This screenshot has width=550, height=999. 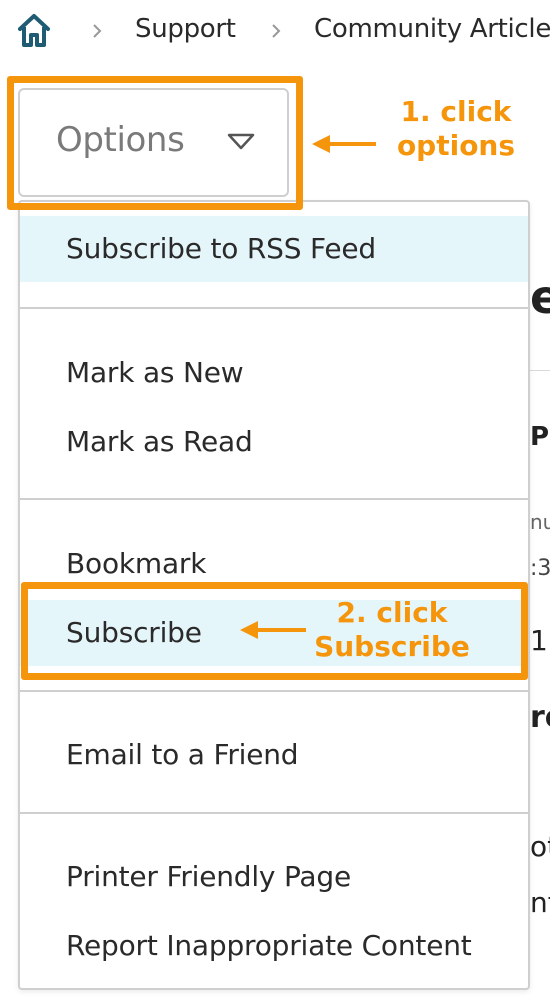 I want to click on menu-item-printer-friendly: Printer Friendly Page, so click(x=274, y=877).